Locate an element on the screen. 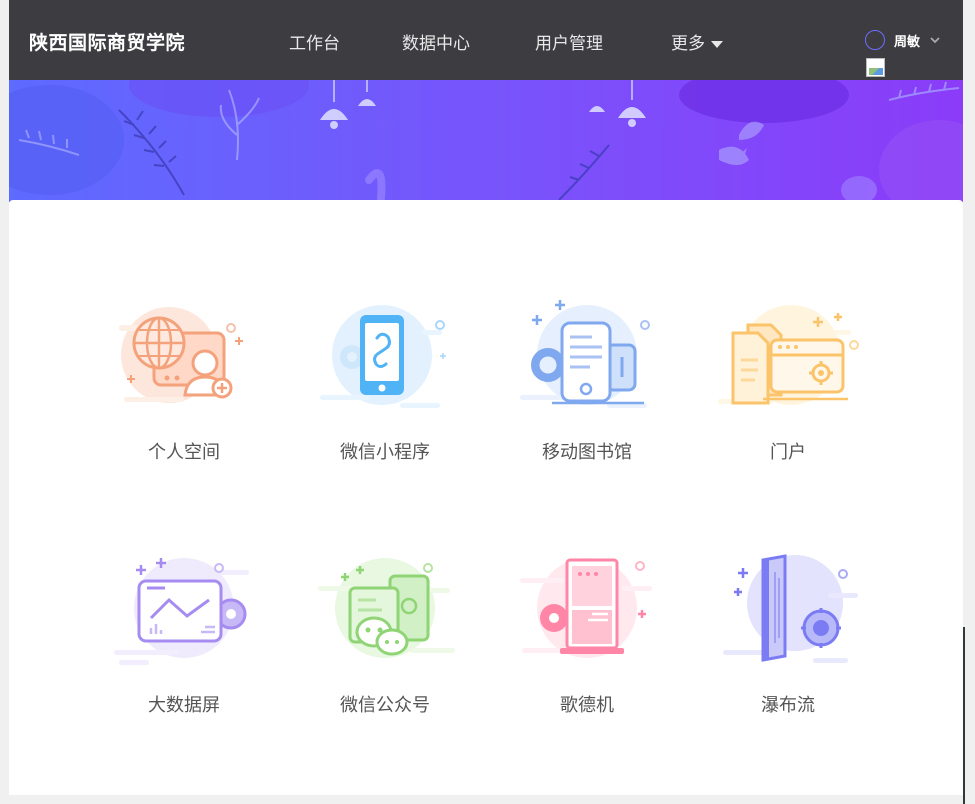 Image resolution: width=975 pixels, height=804 pixels. scrollbar-edge is located at coordinates (964, 715).